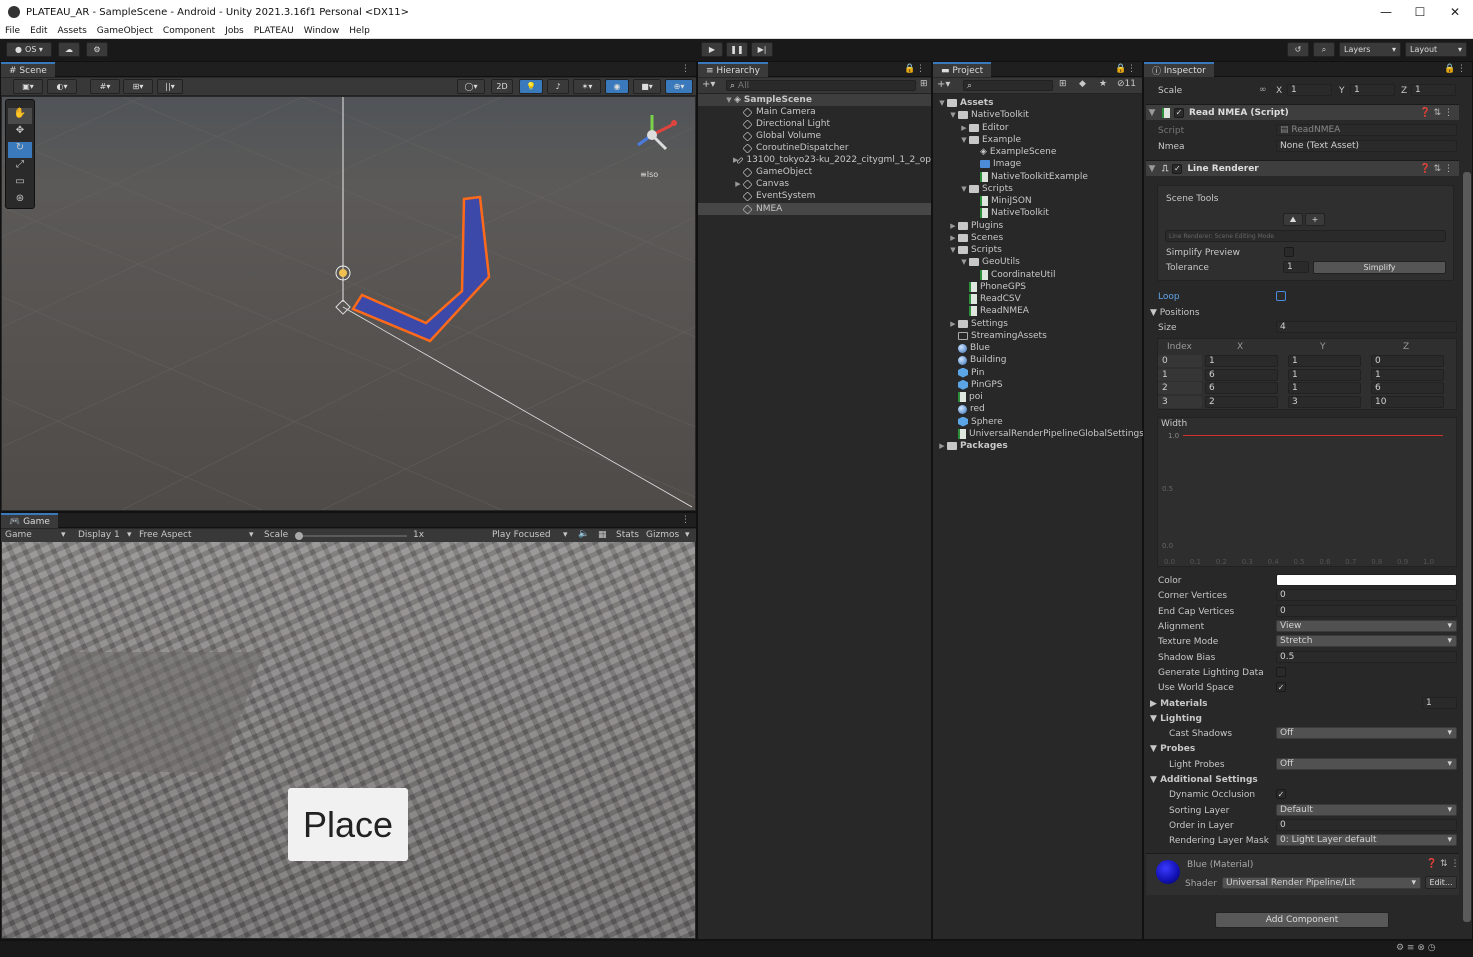  Describe the element at coordinates (20, 116) in the screenshot. I see `hand-tool-icon: ✋` at that location.